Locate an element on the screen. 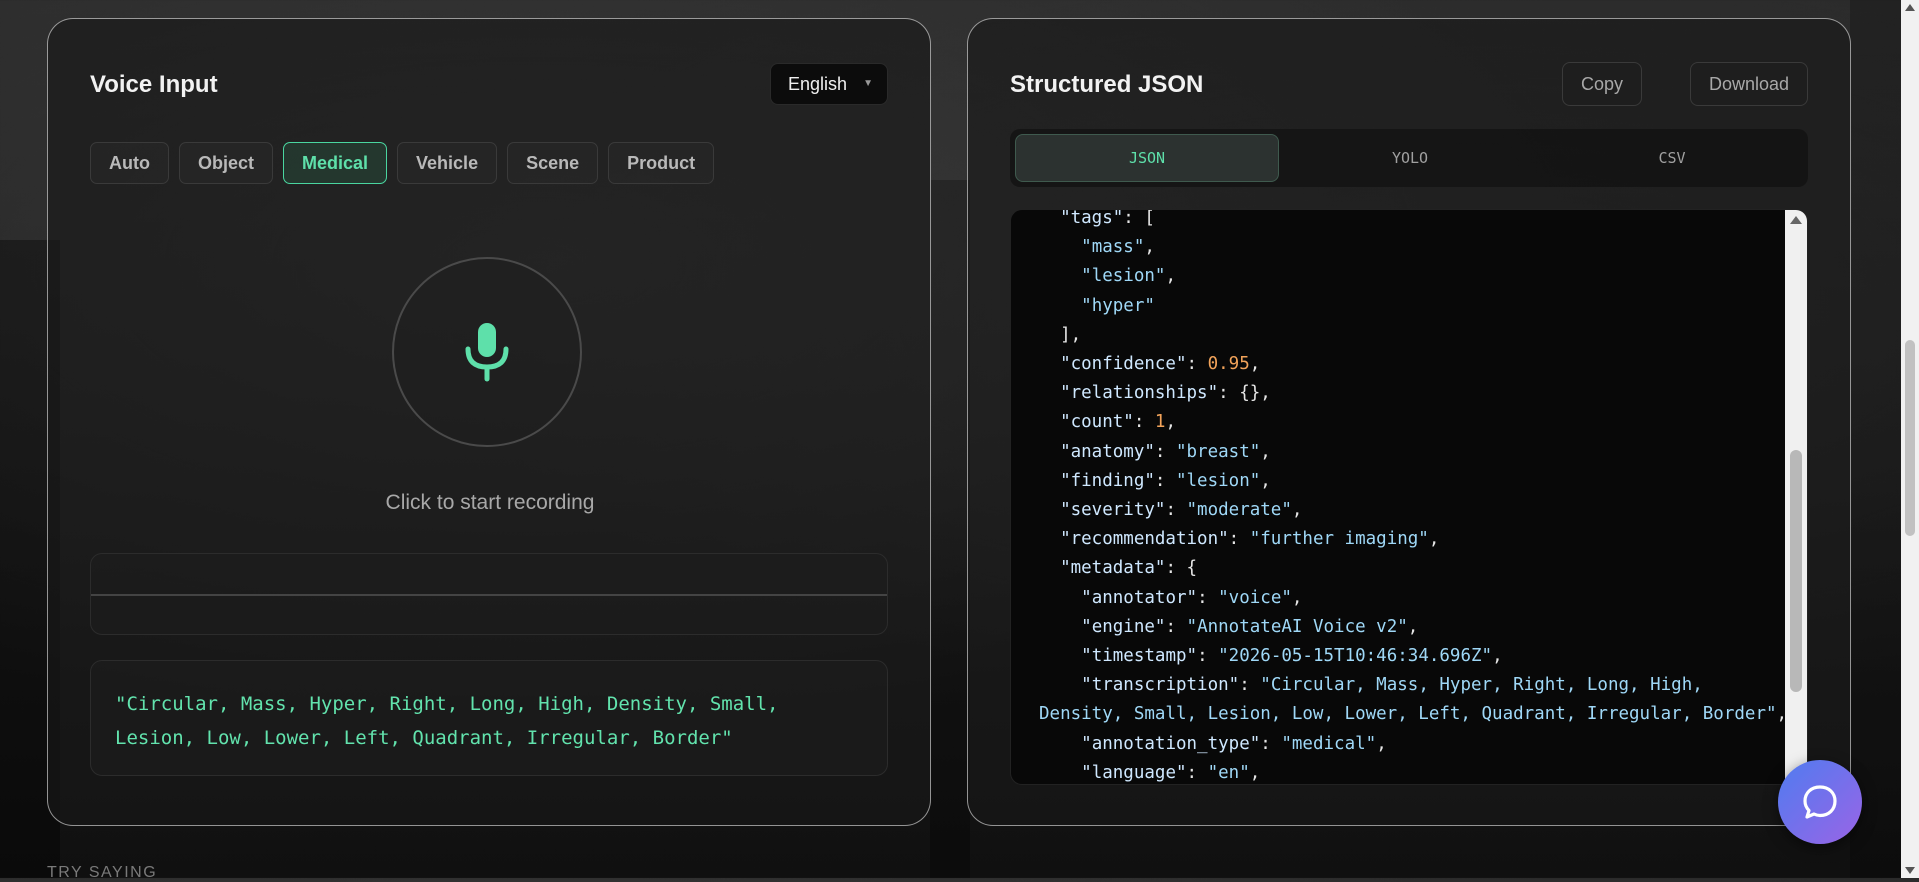 This screenshot has width=1919, height=882. copy-button: Copy is located at coordinates (1602, 84).